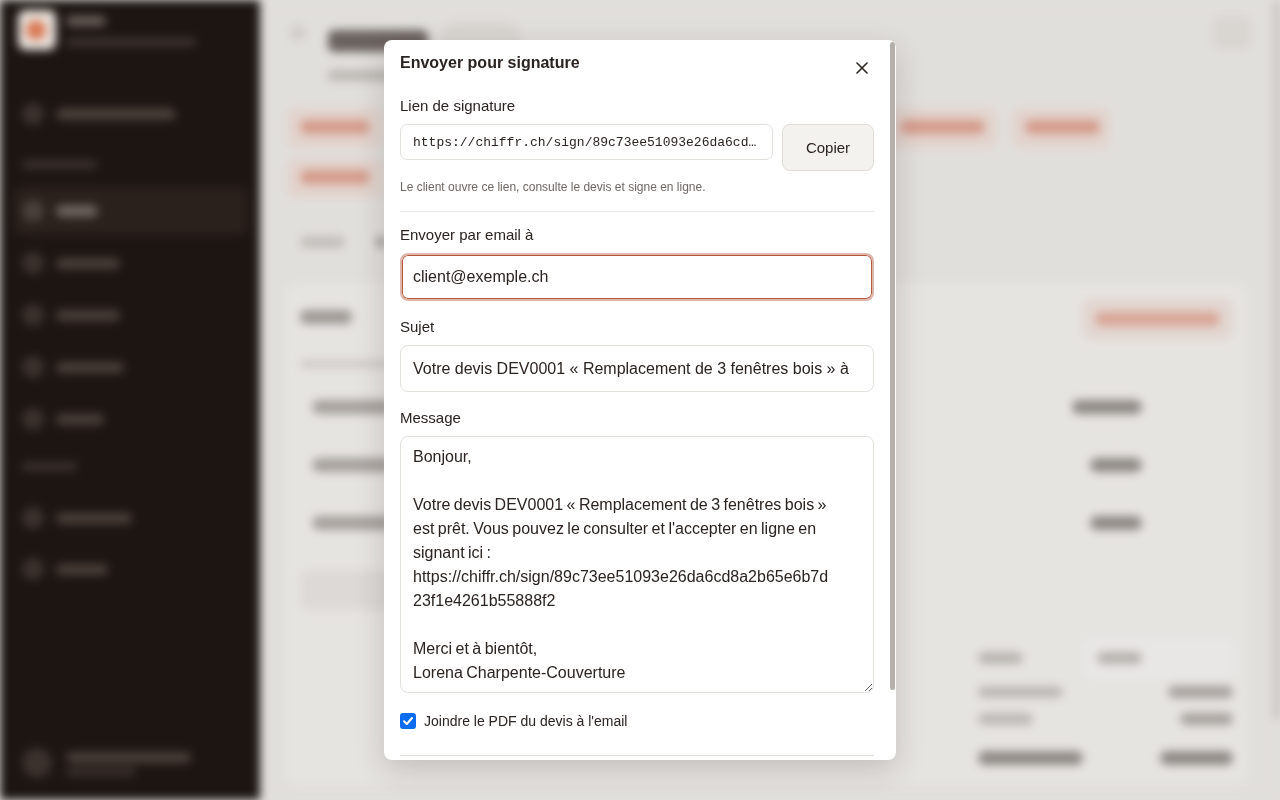 The image size is (1280, 800). I want to click on dialog-title: Envoyer pour signature, so click(490, 63).